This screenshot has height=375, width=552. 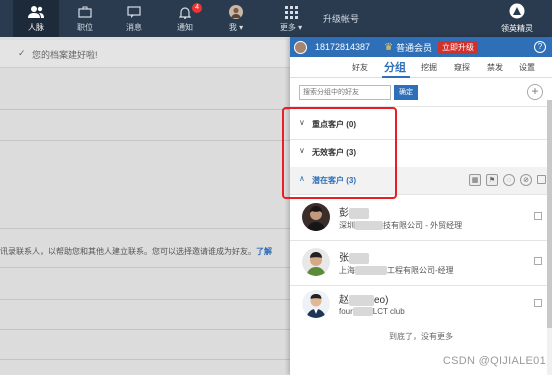 I want to click on nav-item-me: 我 ▾, so click(x=236, y=18).